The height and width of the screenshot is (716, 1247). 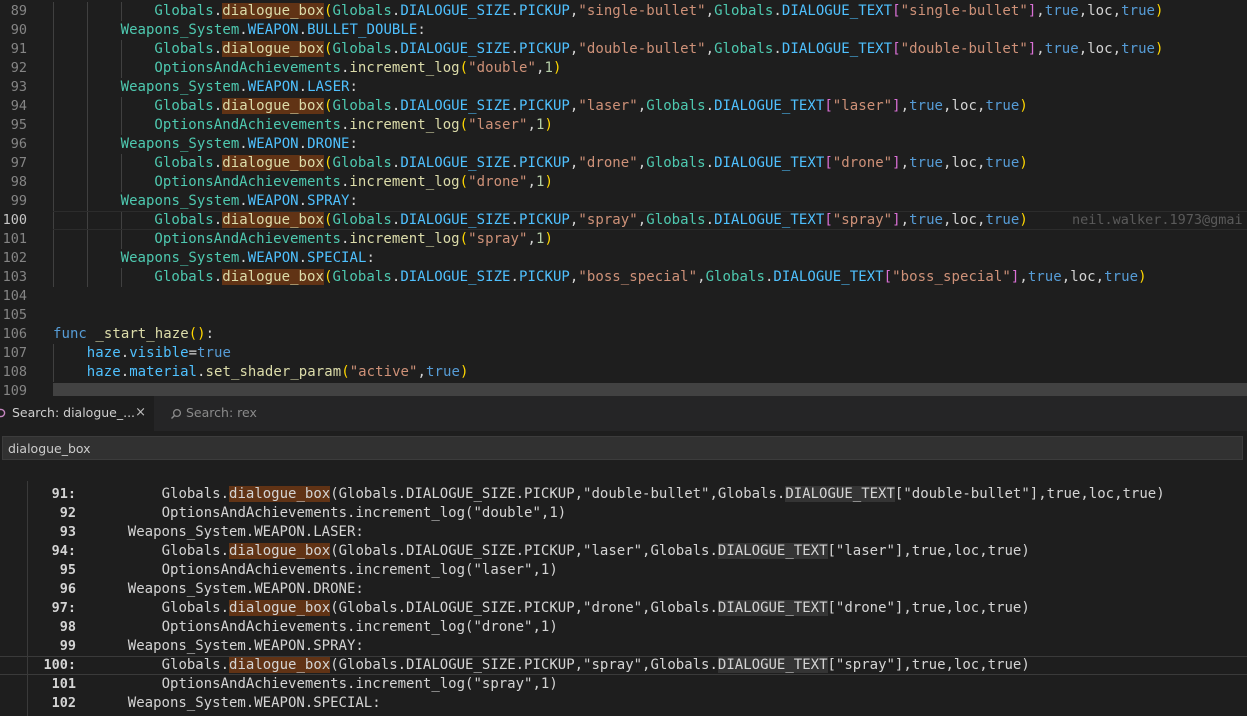 What do you see at coordinates (67, 627) in the screenshot?
I see `result-line-number: 98` at bounding box center [67, 627].